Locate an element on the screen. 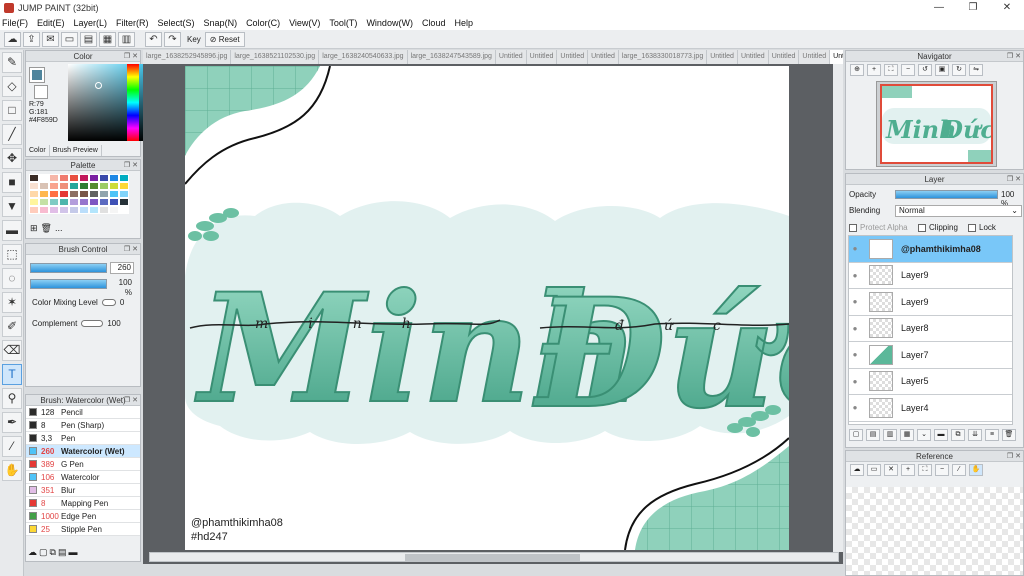 The width and height of the screenshot is (1024, 576). delete-layer-icon: 🗑 is located at coordinates (1009, 435).